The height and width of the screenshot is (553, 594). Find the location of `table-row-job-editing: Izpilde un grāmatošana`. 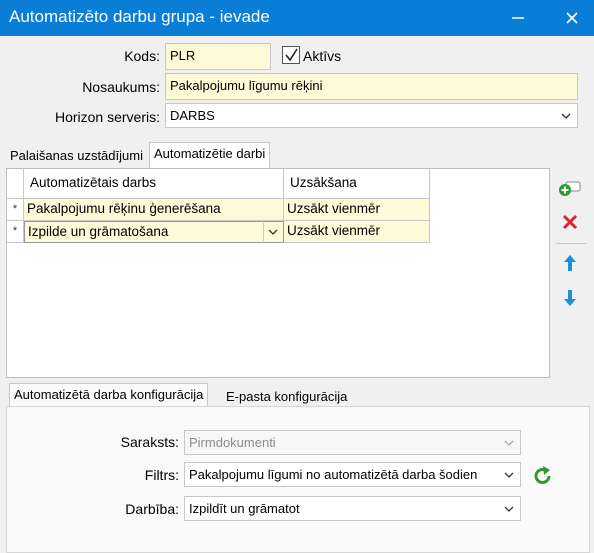

table-row-job-editing: Izpilde un grāmatošana is located at coordinates (154, 232).